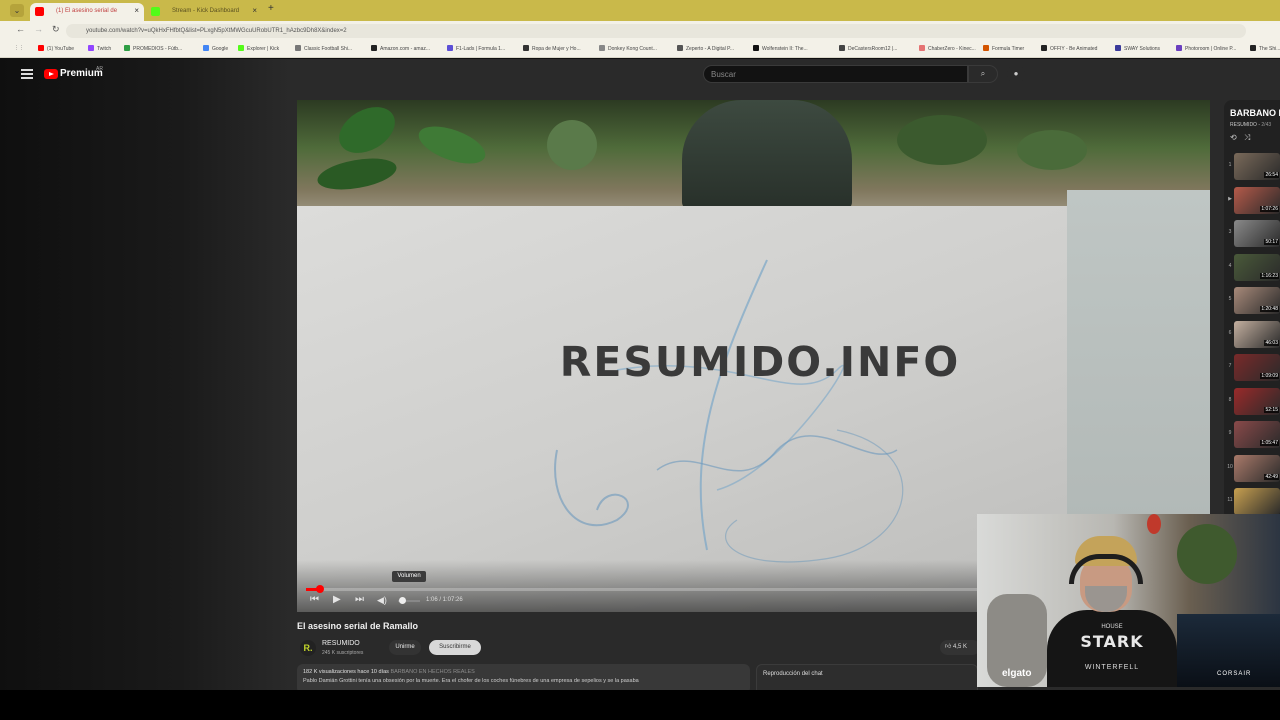  Describe the element at coordinates (346, 672) in the screenshot. I see `view-count-and-date: 182 K visualizaciones hace 10 días` at that location.